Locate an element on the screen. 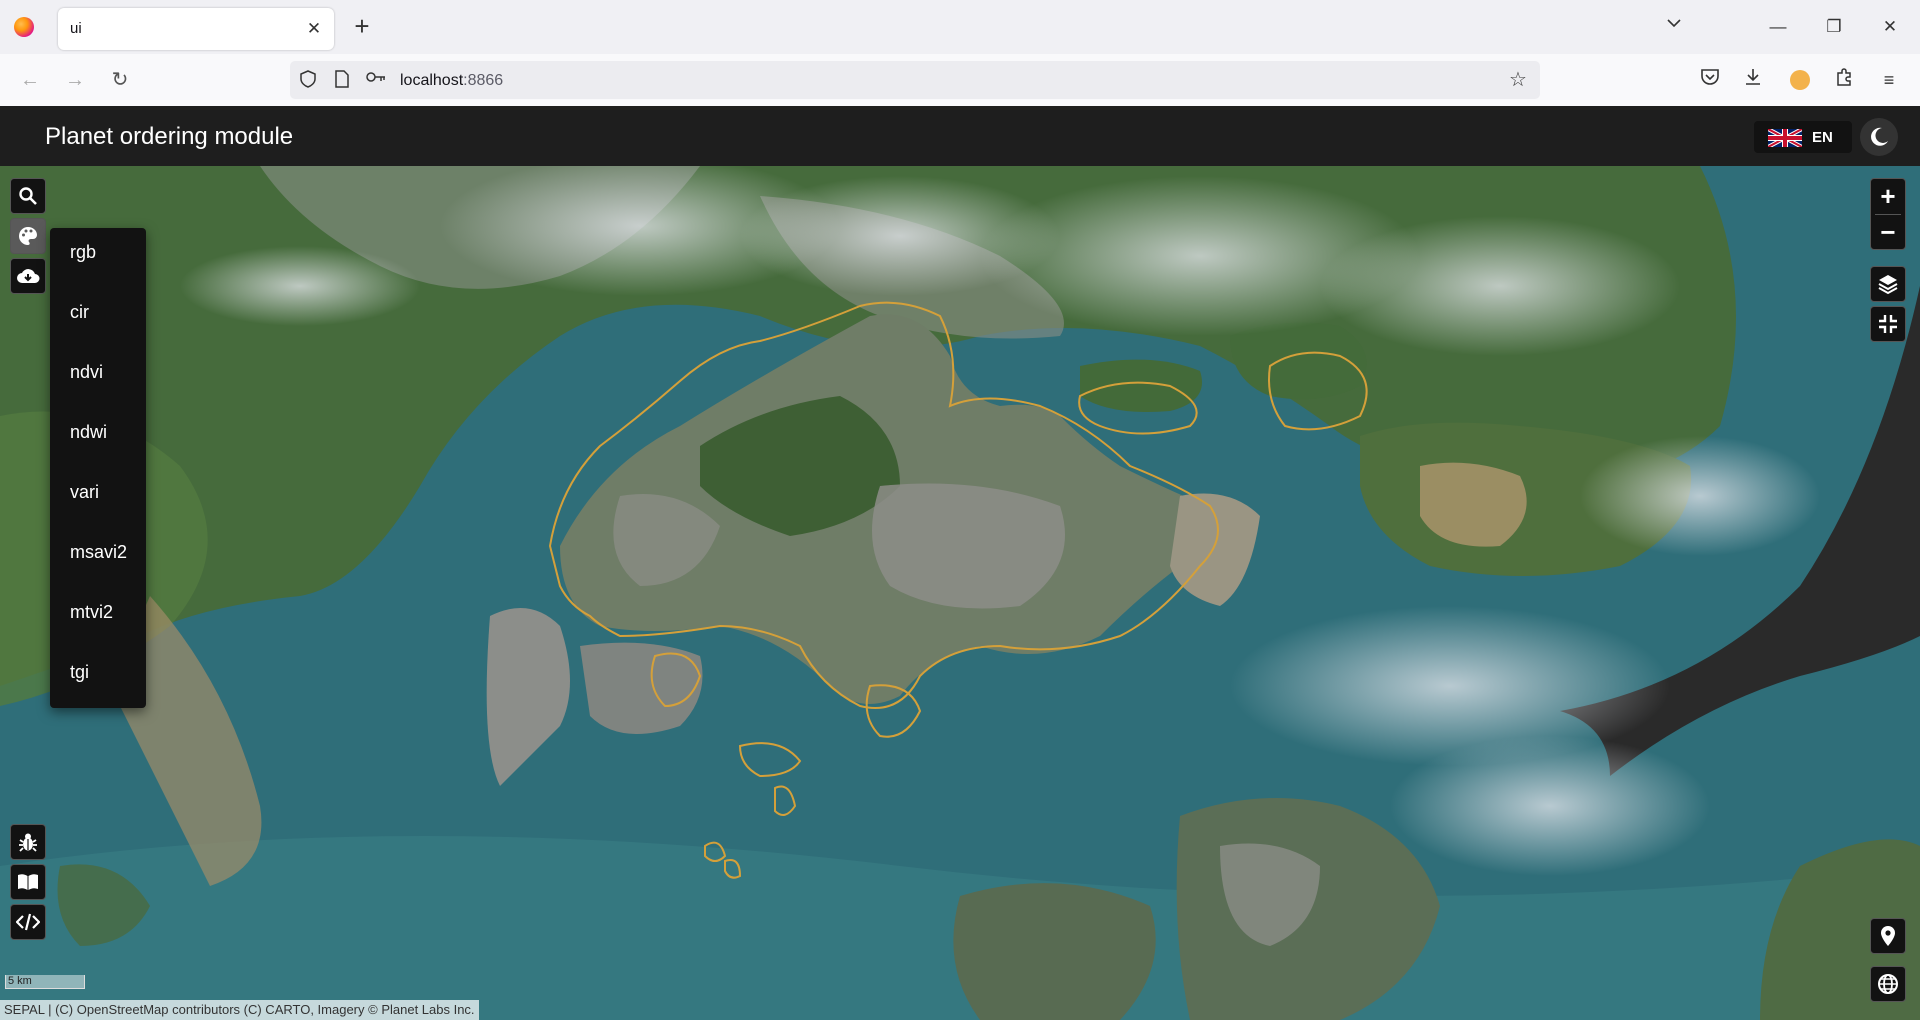 Image resolution: width=1920 pixels, height=1020 pixels. search-icon is located at coordinates (28, 196).